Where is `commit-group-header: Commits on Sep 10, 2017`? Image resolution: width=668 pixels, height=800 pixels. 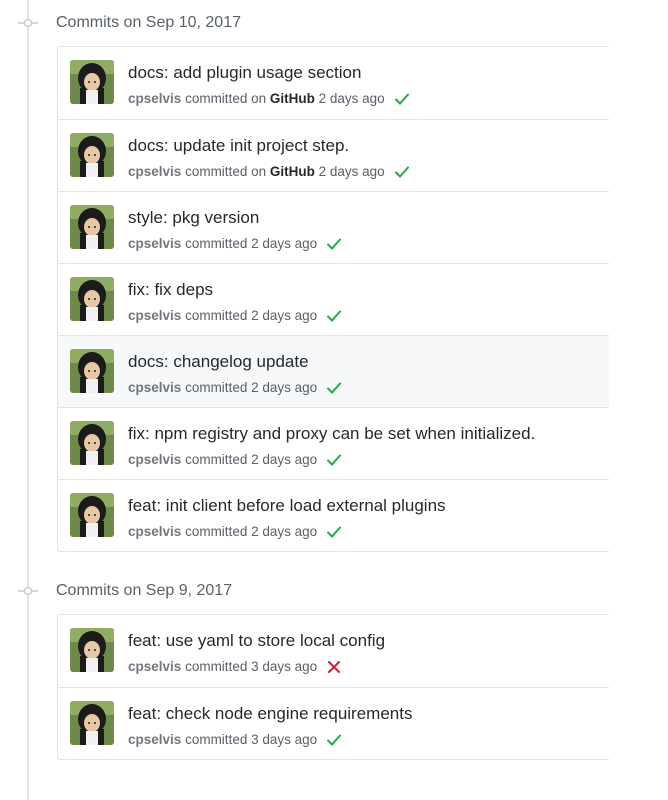
commit-group-header: Commits on Sep 10, 2017 is located at coordinates (334, 23).